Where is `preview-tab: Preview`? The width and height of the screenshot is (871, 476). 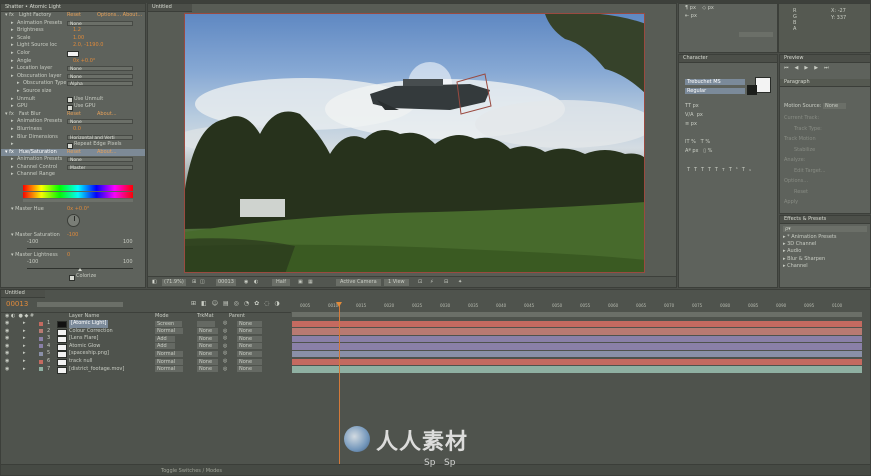
preview-tab: Preview is located at coordinates (825, 59).